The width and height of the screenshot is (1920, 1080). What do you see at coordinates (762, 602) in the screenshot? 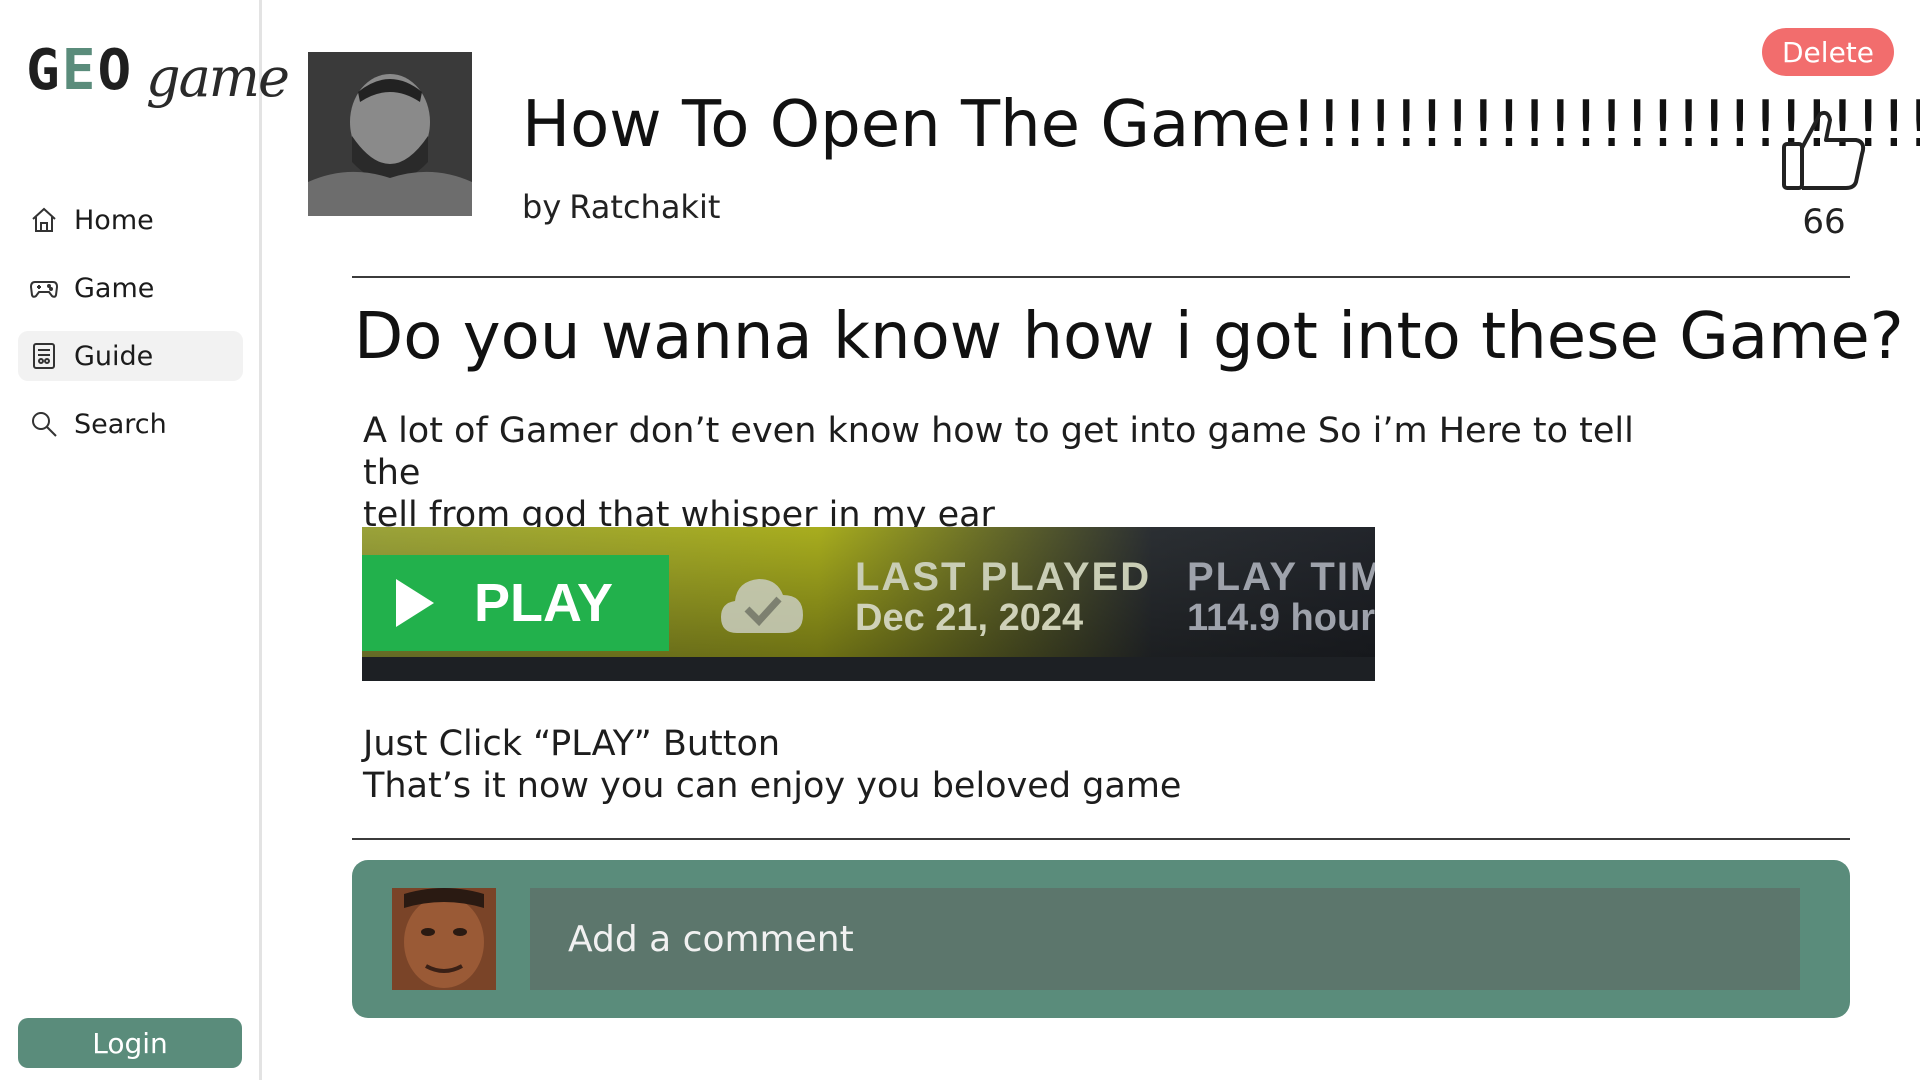
I see `cloud-check-icon` at bounding box center [762, 602].